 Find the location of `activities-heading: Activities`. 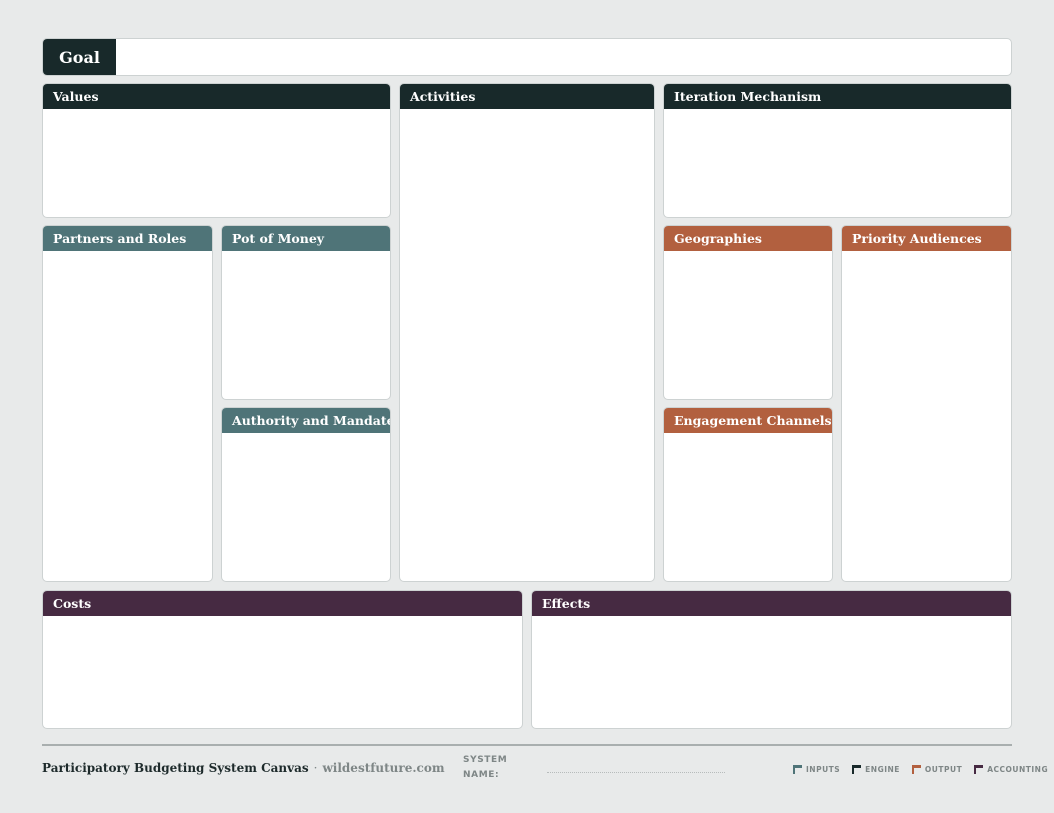

activities-heading: Activities is located at coordinates (527, 96).